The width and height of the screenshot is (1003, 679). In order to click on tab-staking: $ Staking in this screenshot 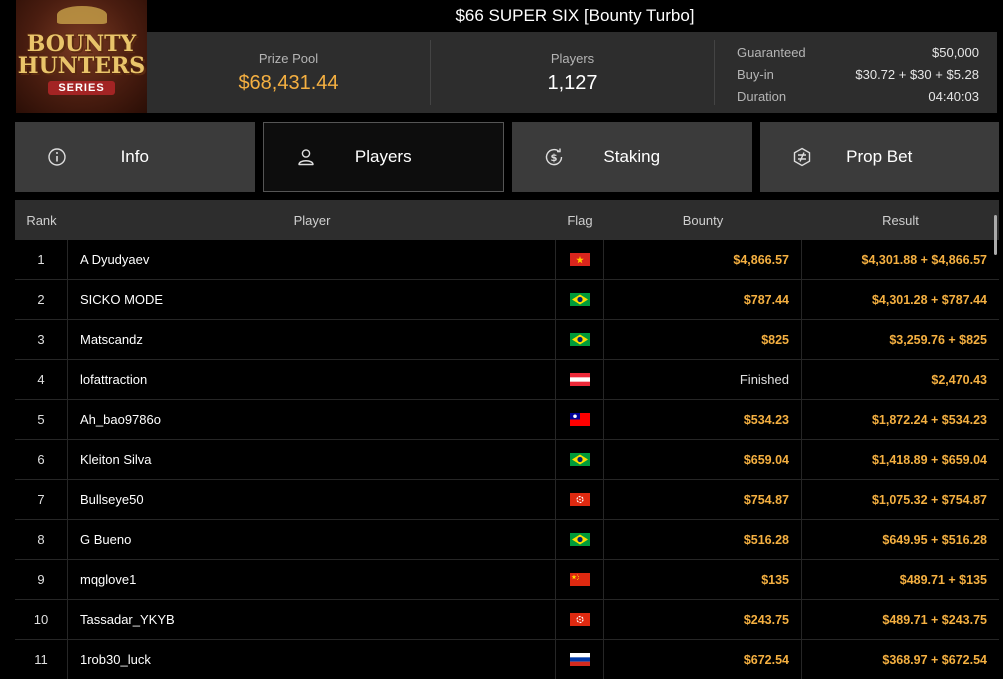, I will do `click(632, 157)`.